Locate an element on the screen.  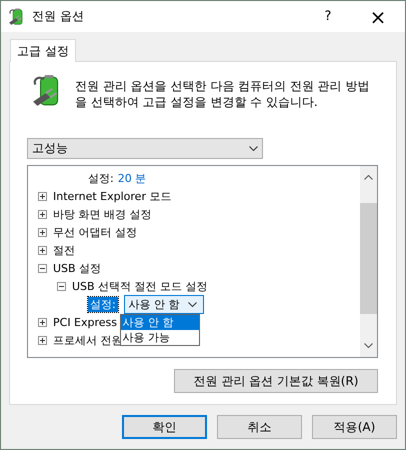
tree-item: 무선 어댑터 설정 is located at coordinates (95, 232).